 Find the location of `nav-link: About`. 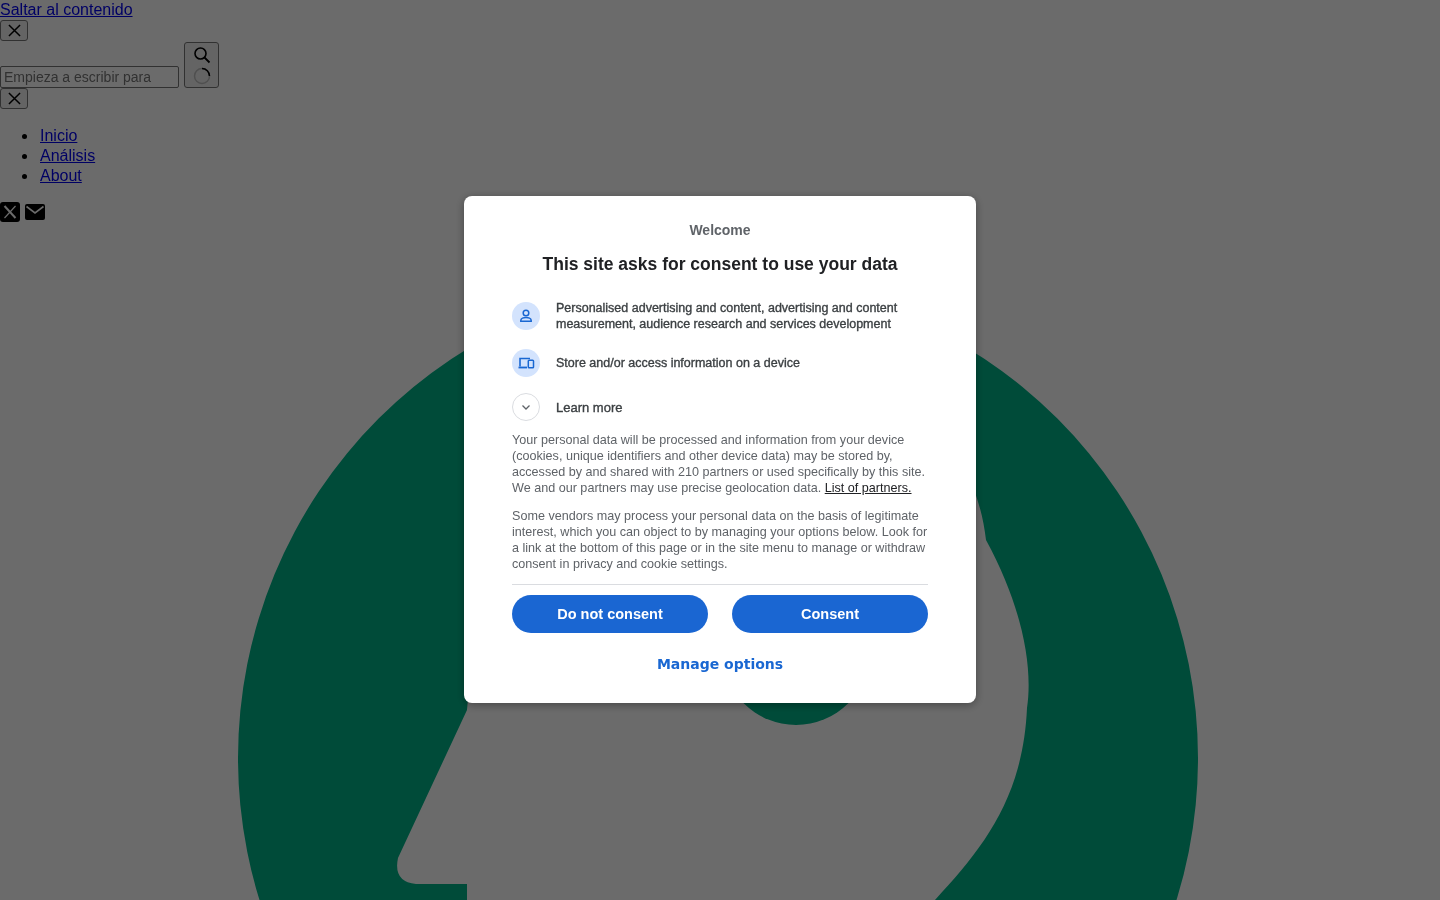

nav-link: About is located at coordinates (61, 176).